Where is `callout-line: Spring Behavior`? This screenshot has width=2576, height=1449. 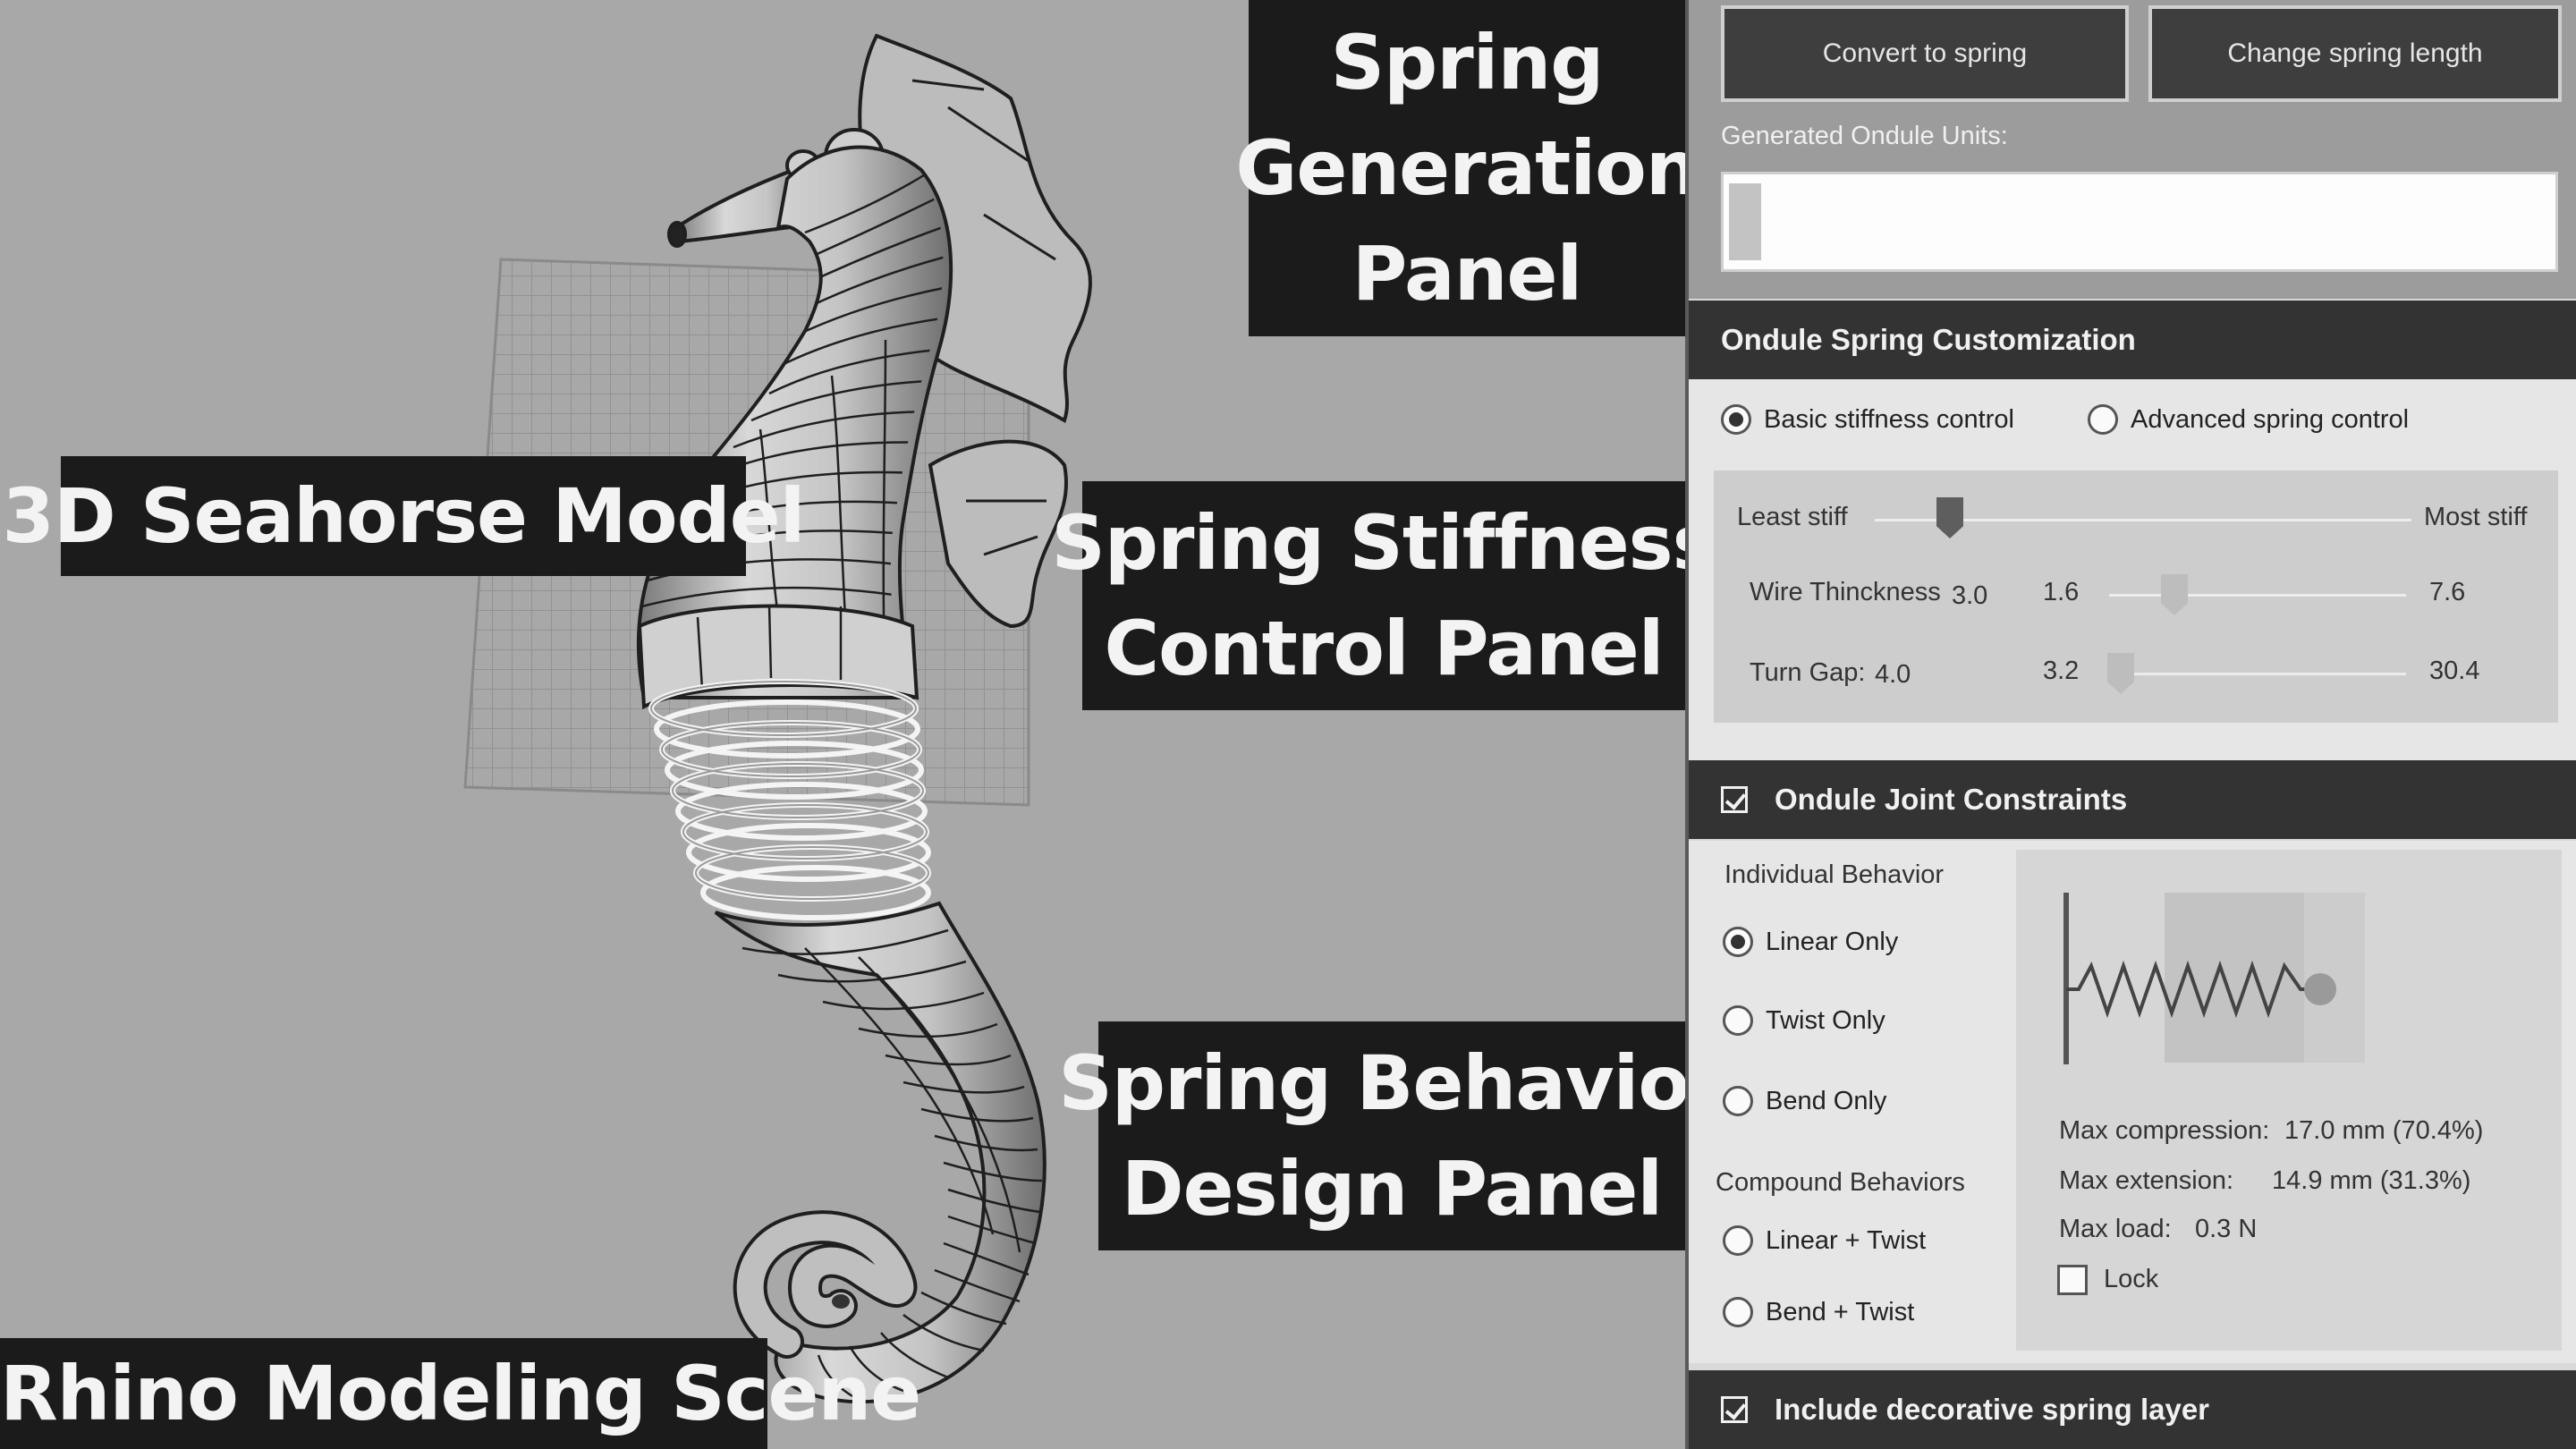 callout-line: Spring Behavior is located at coordinates (1371, 1083).